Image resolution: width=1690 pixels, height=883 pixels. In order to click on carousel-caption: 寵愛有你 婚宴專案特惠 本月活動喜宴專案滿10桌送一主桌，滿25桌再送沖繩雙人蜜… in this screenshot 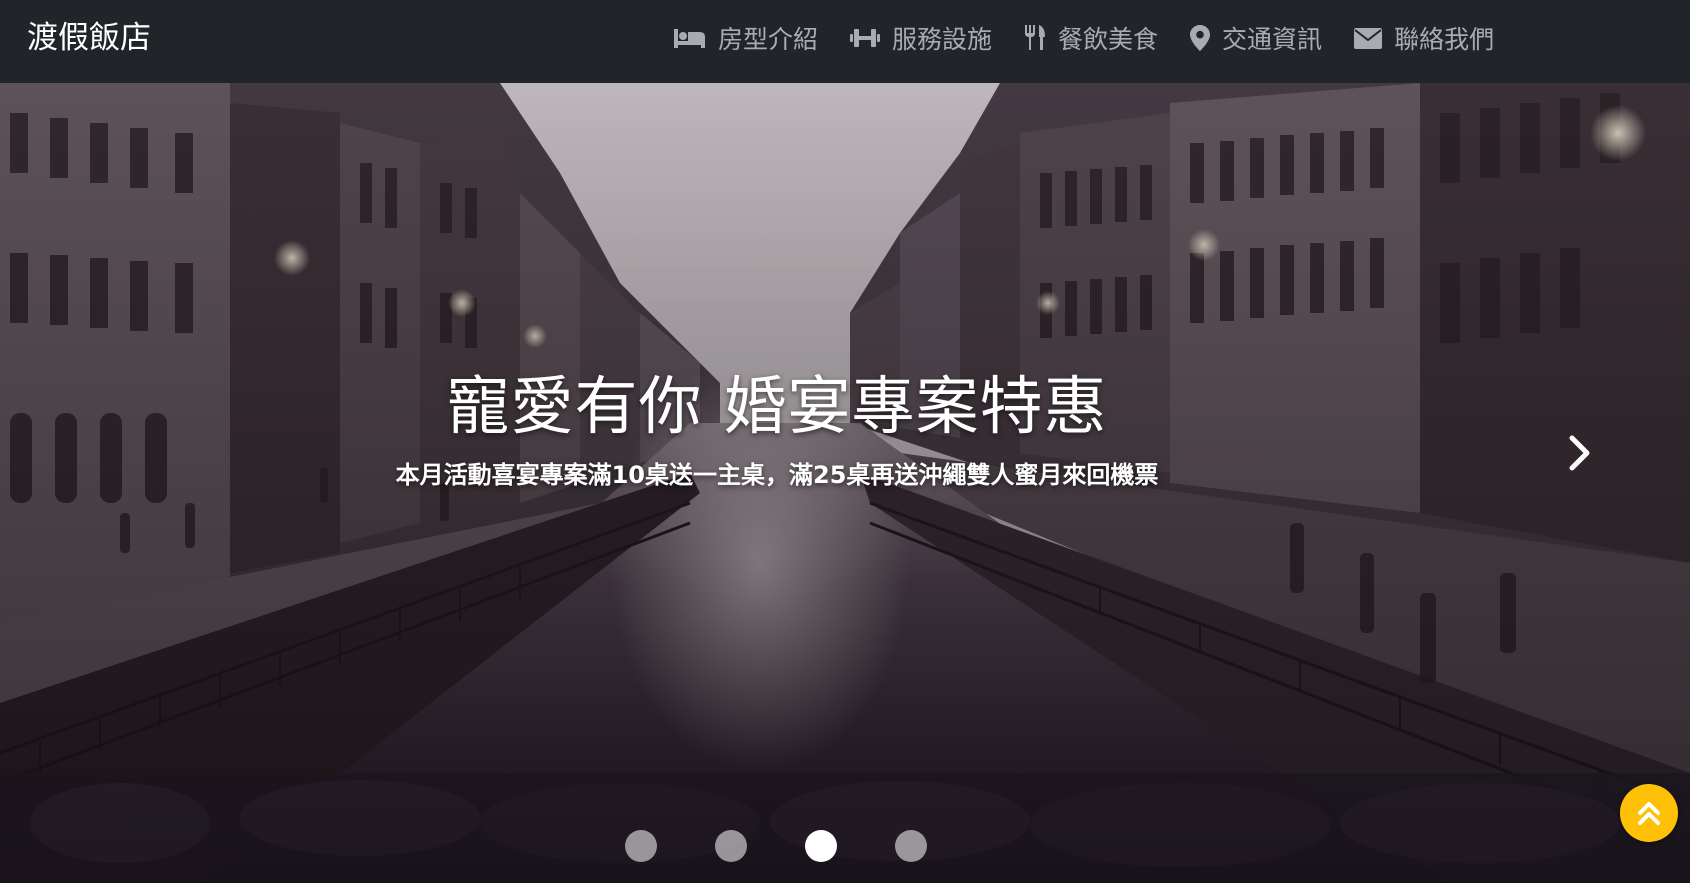, I will do `click(777, 429)`.